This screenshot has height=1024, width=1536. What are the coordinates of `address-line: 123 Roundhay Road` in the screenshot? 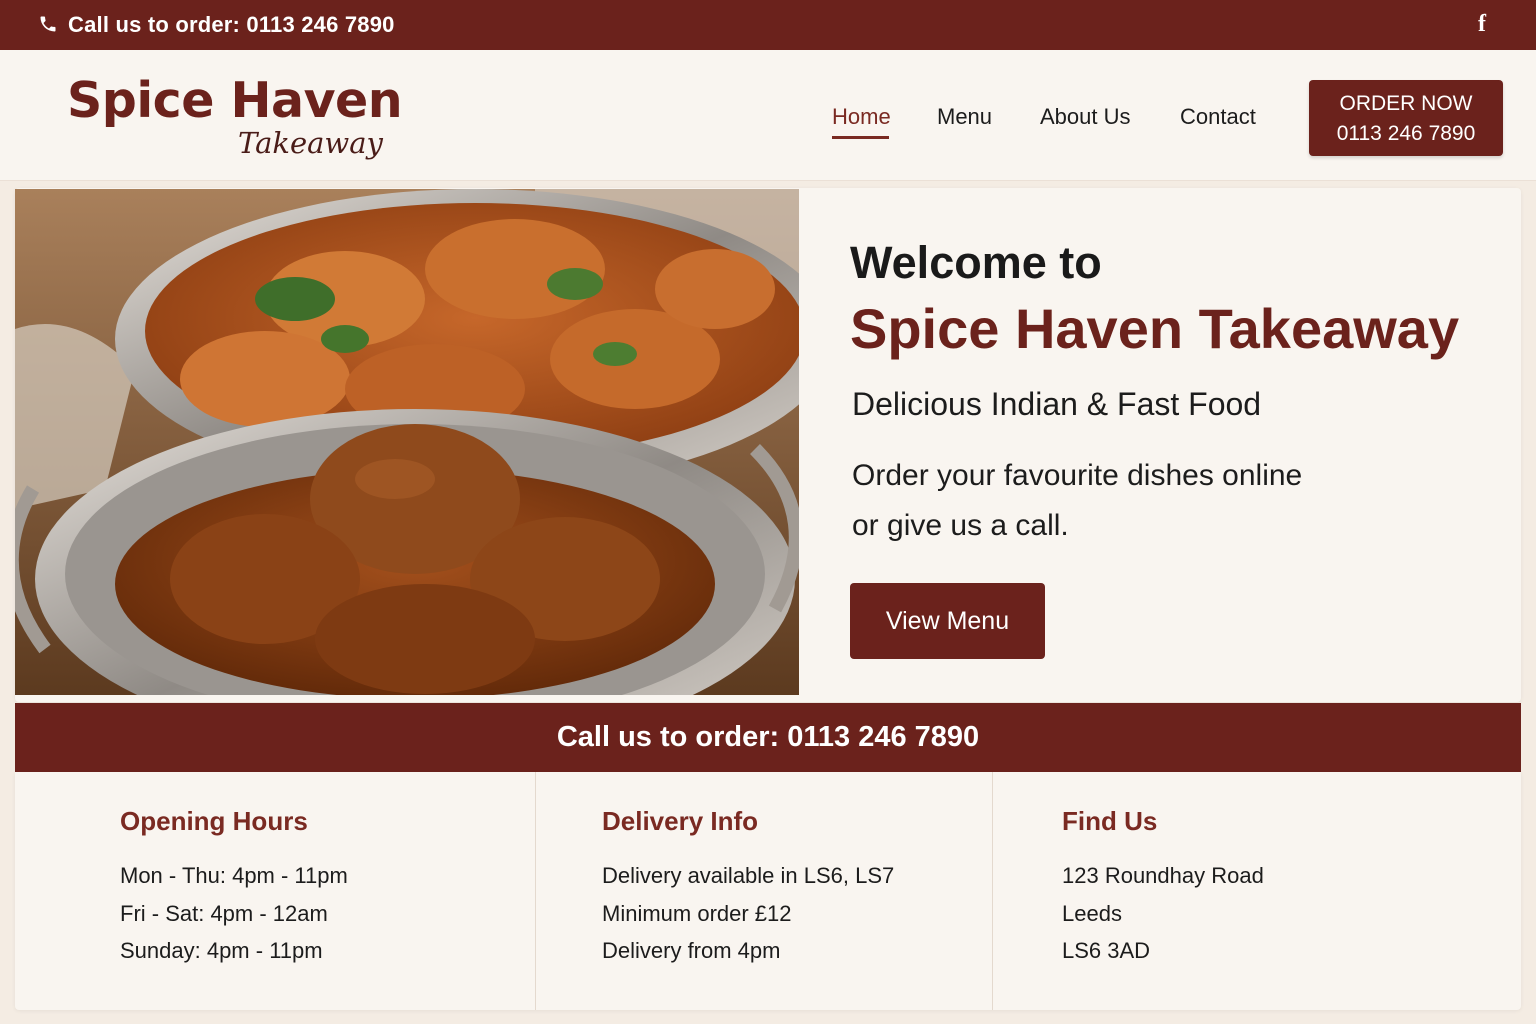 It's located at (1163, 875).